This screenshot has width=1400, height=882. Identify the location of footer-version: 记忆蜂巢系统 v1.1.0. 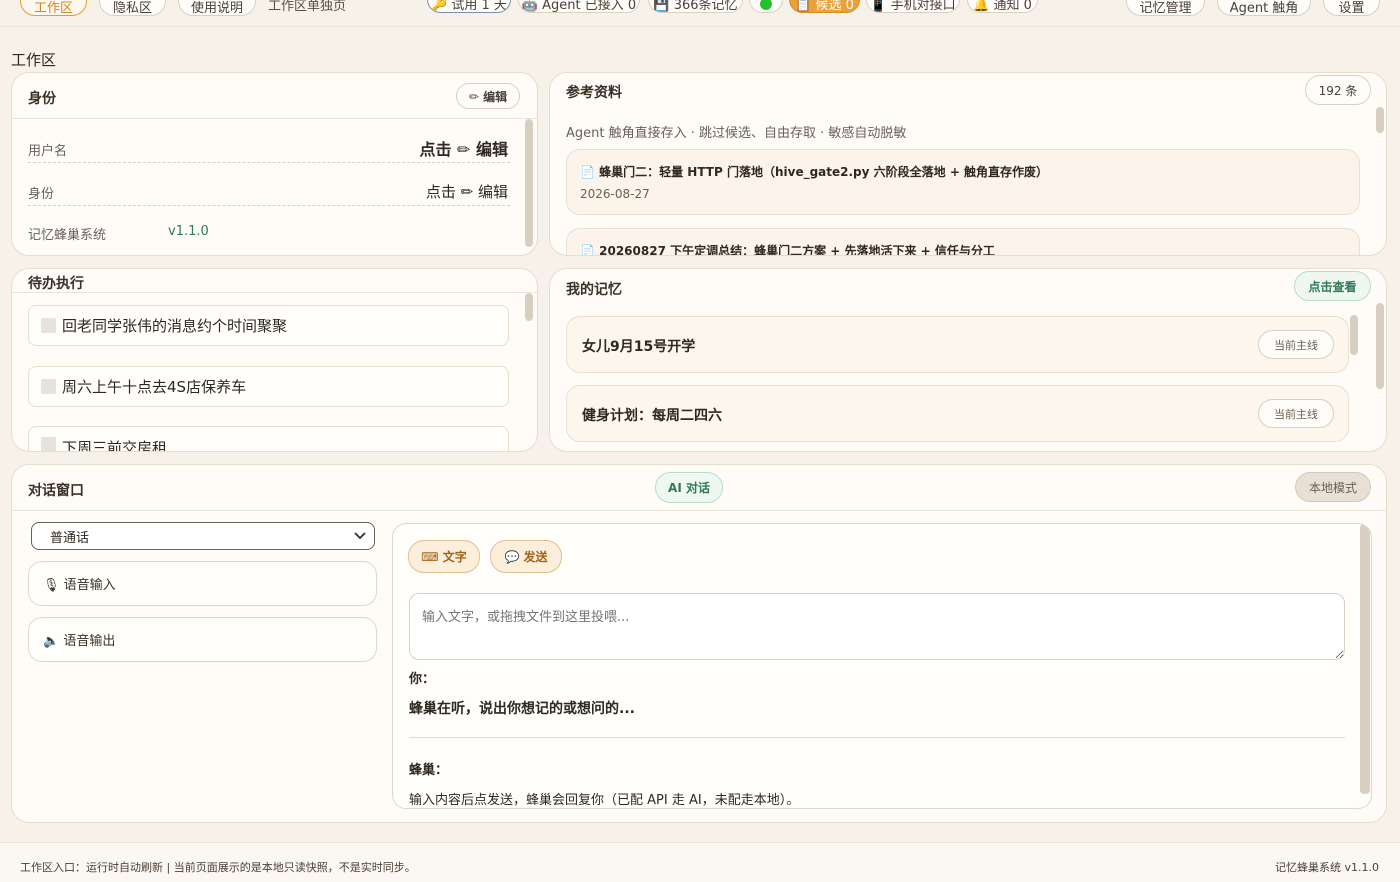
(1327, 867).